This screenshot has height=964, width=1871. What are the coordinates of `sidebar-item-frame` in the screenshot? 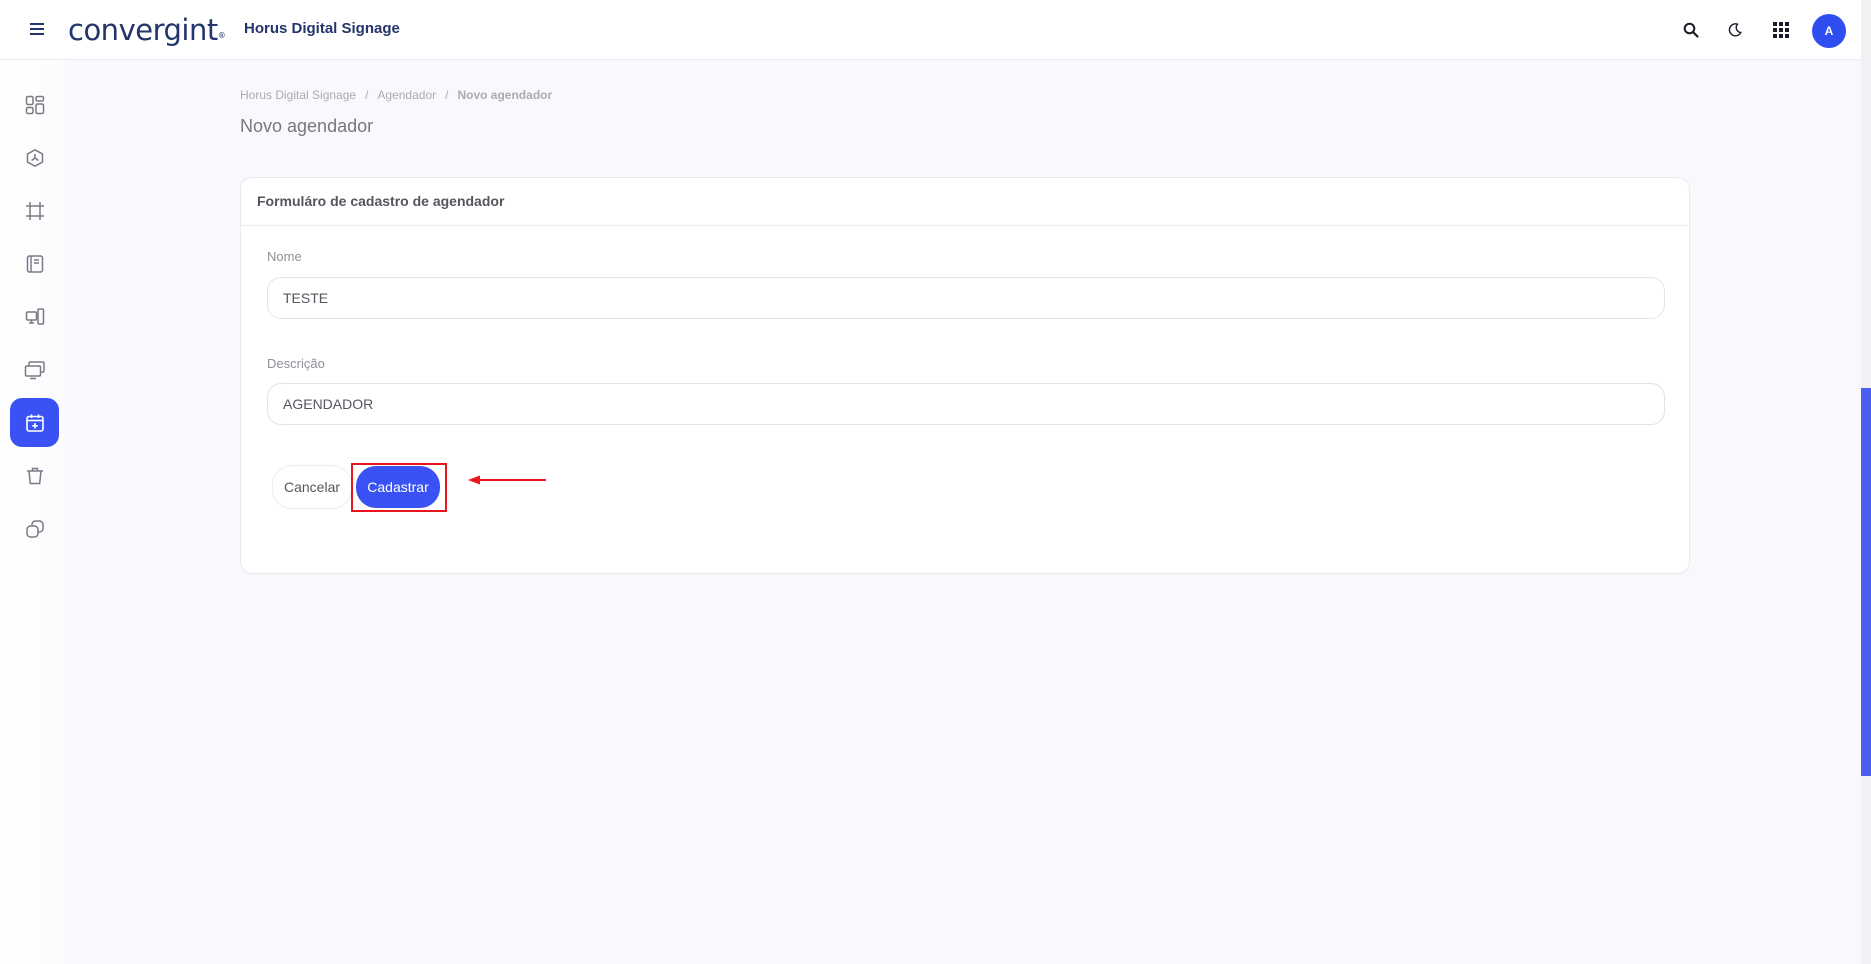 It's located at (34, 210).